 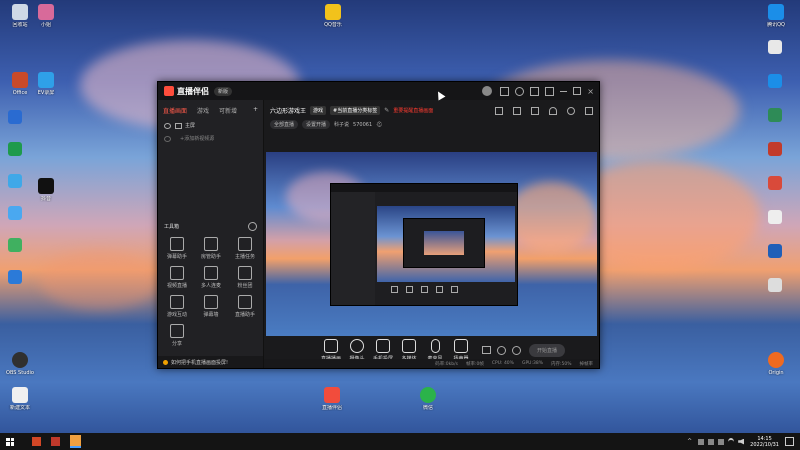 I want to click on clock-date: 2022/10/31, so click(x=764, y=444).